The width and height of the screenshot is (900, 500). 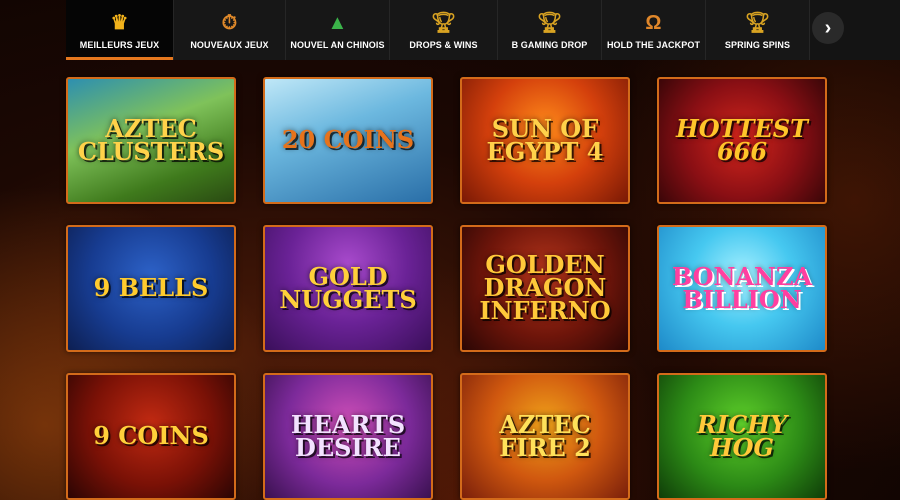 What do you see at coordinates (337, 45) in the screenshot?
I see `tab-label: NOUVEL AN CHINOIS` at bounding box center [337, 45].